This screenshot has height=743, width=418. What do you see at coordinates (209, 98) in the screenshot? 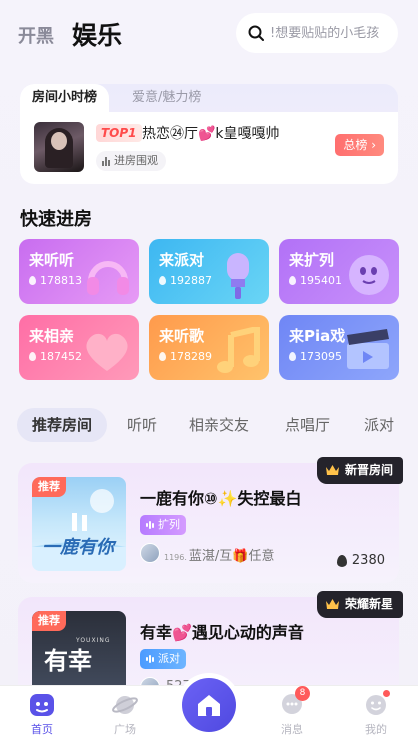
I see `ranking-tabs: 房间小时榜 爱意/魅力榜` at bounding box center [209, 98].